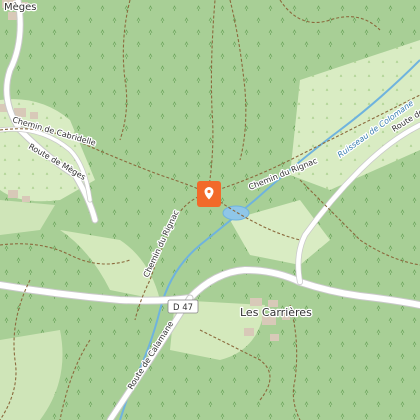 This screenshot has width=420, height=420. What do you see at coordinates (276, 312) in the screenshot?
I see `label-les-carrieres: Les Carrières` at bounding box center [276, 312].